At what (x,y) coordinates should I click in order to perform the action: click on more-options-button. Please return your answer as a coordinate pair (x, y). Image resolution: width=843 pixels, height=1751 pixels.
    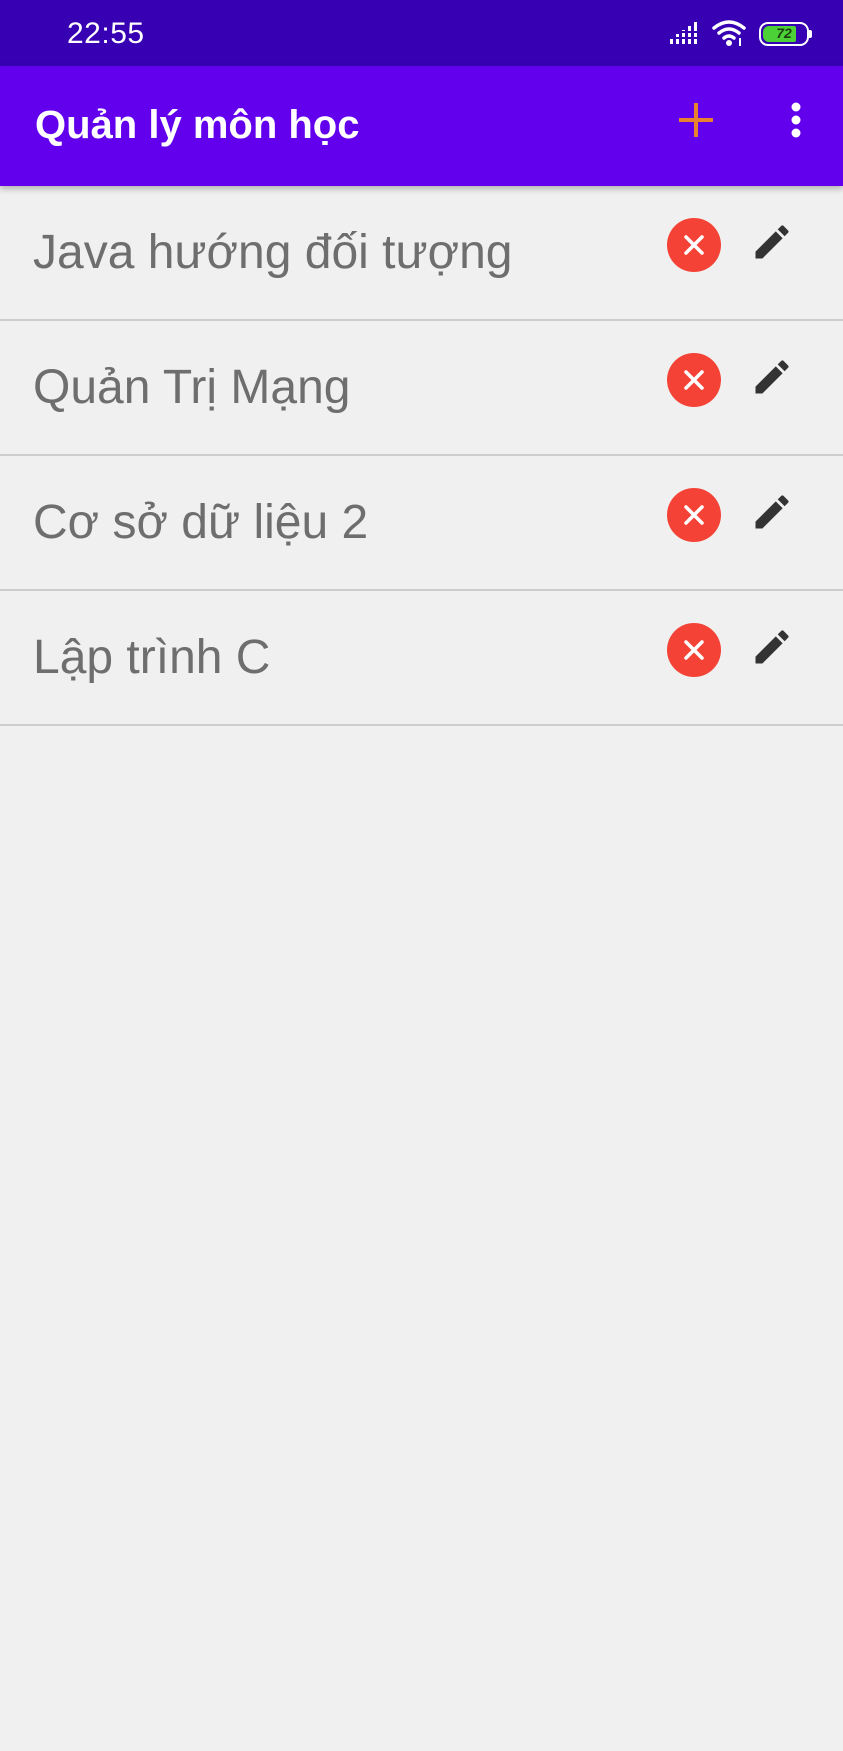
    Looking at the image, I should click on (796, 120).